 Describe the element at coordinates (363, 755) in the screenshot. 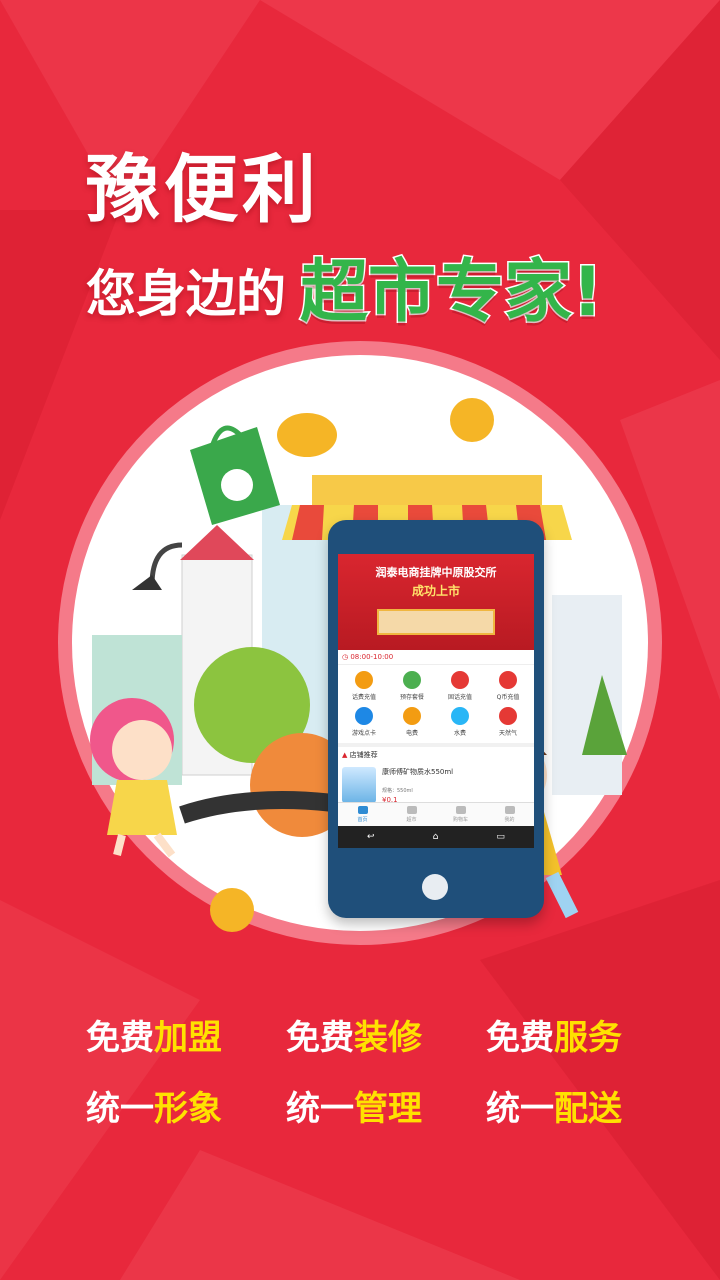

I see `recommend-title: 店铺推荐` at that location.